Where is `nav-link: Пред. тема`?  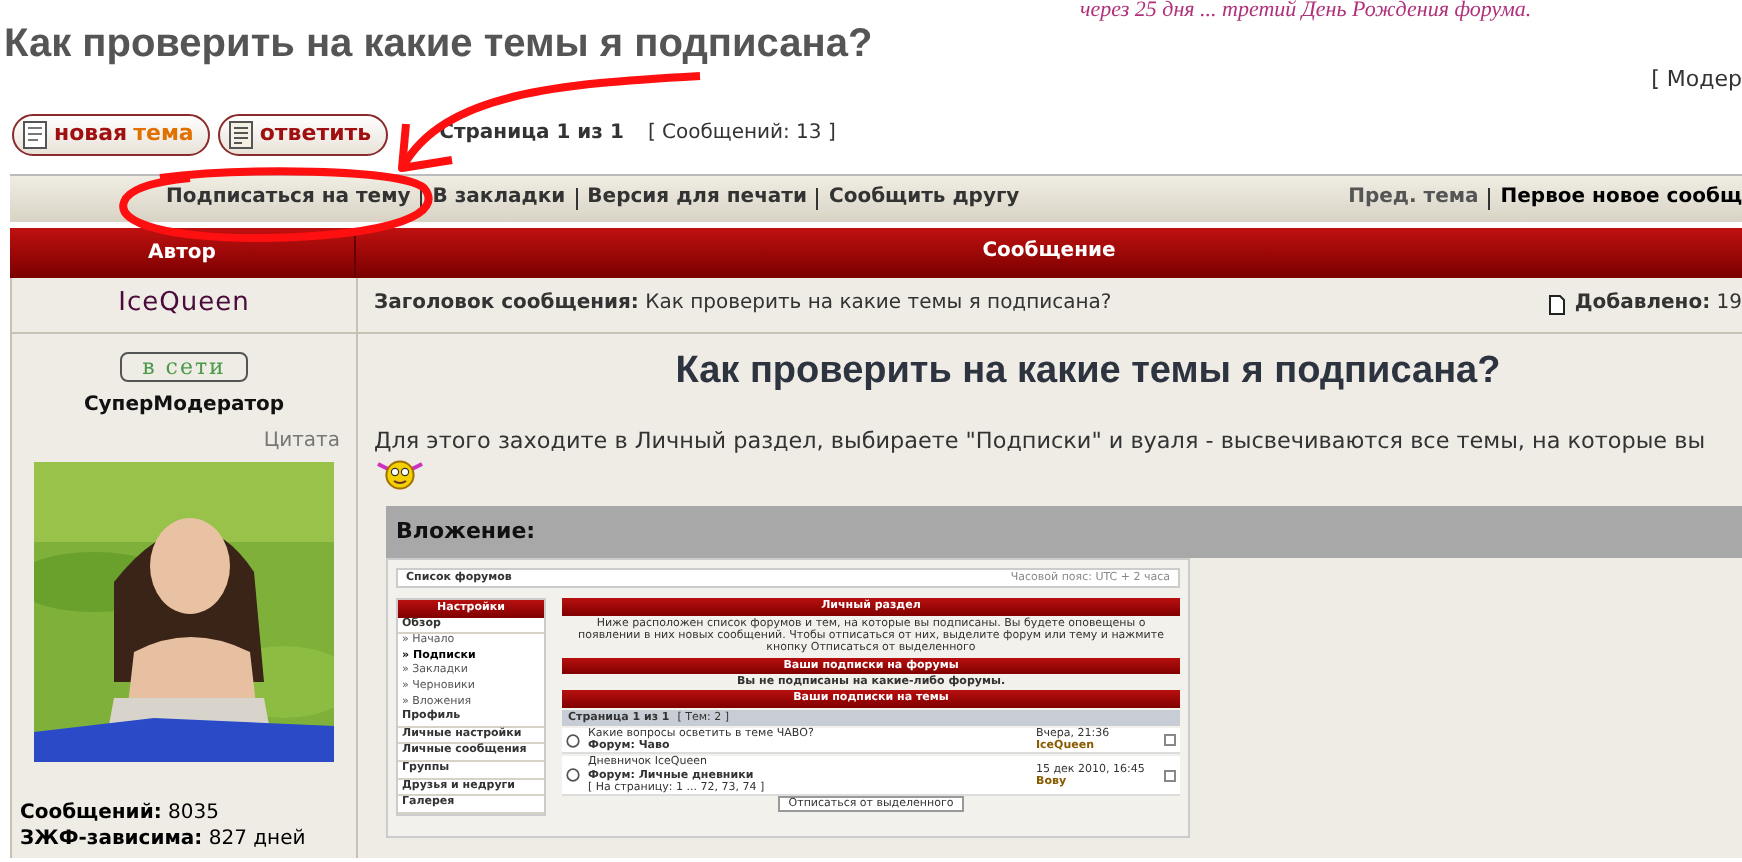 nav-link: Пред. тема is located at coordinates (1413, 199).